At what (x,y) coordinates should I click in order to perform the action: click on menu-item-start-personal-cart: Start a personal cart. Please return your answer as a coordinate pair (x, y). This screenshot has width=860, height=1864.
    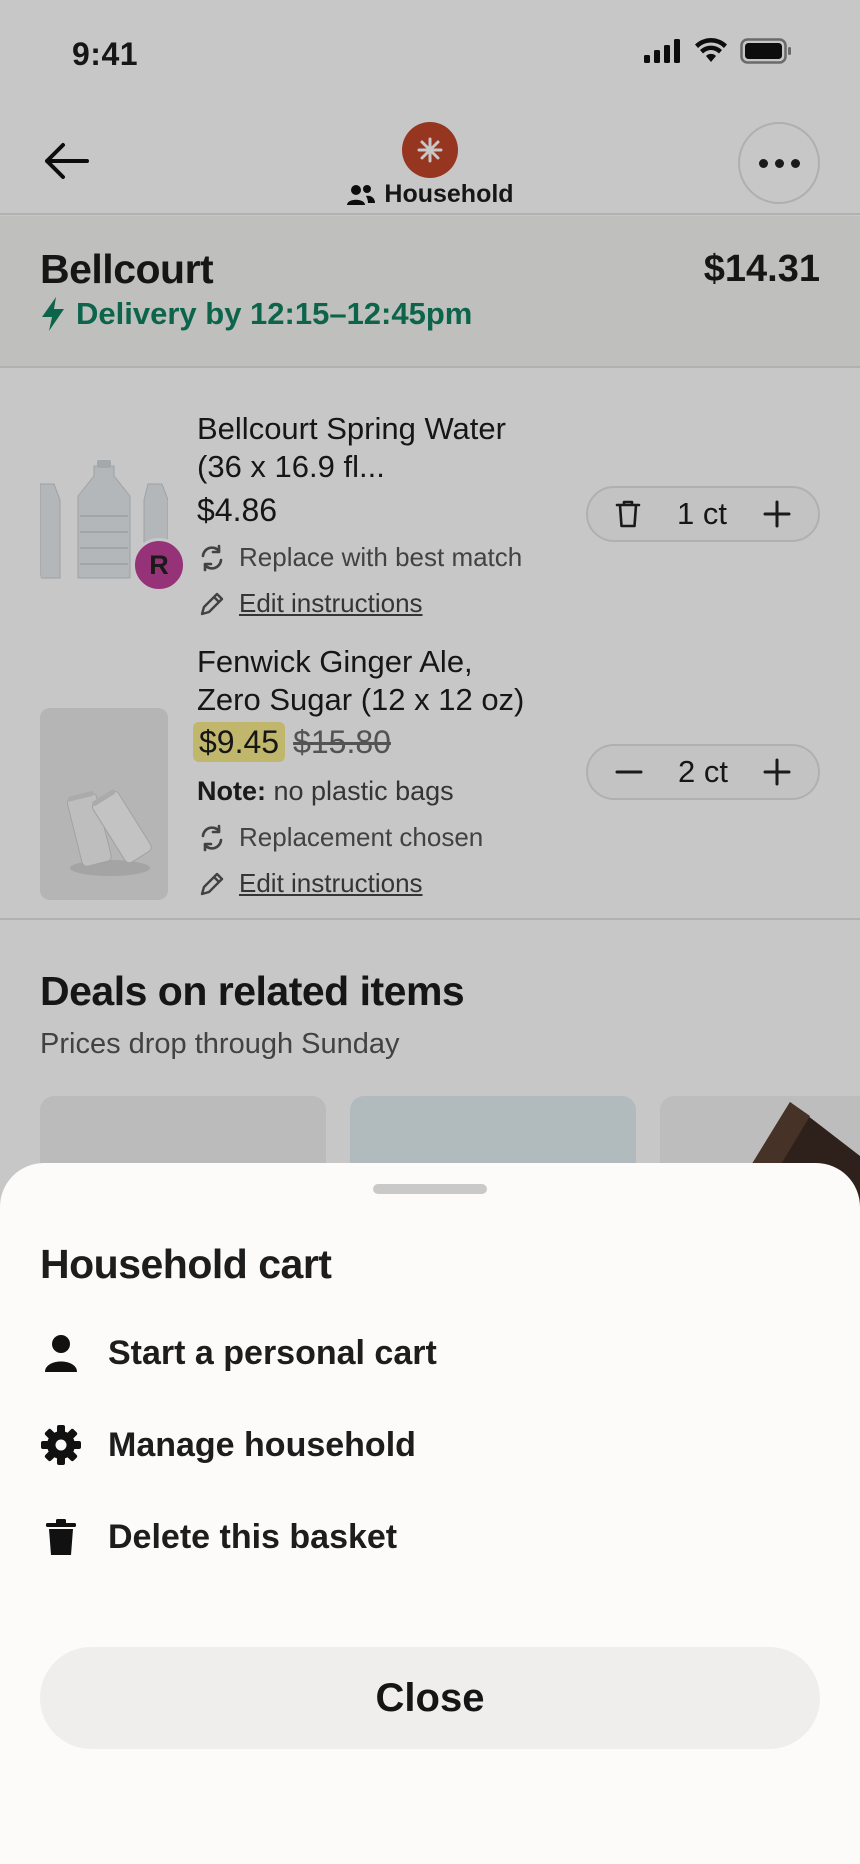
    Looking at the image, I should click on (238, 1353).